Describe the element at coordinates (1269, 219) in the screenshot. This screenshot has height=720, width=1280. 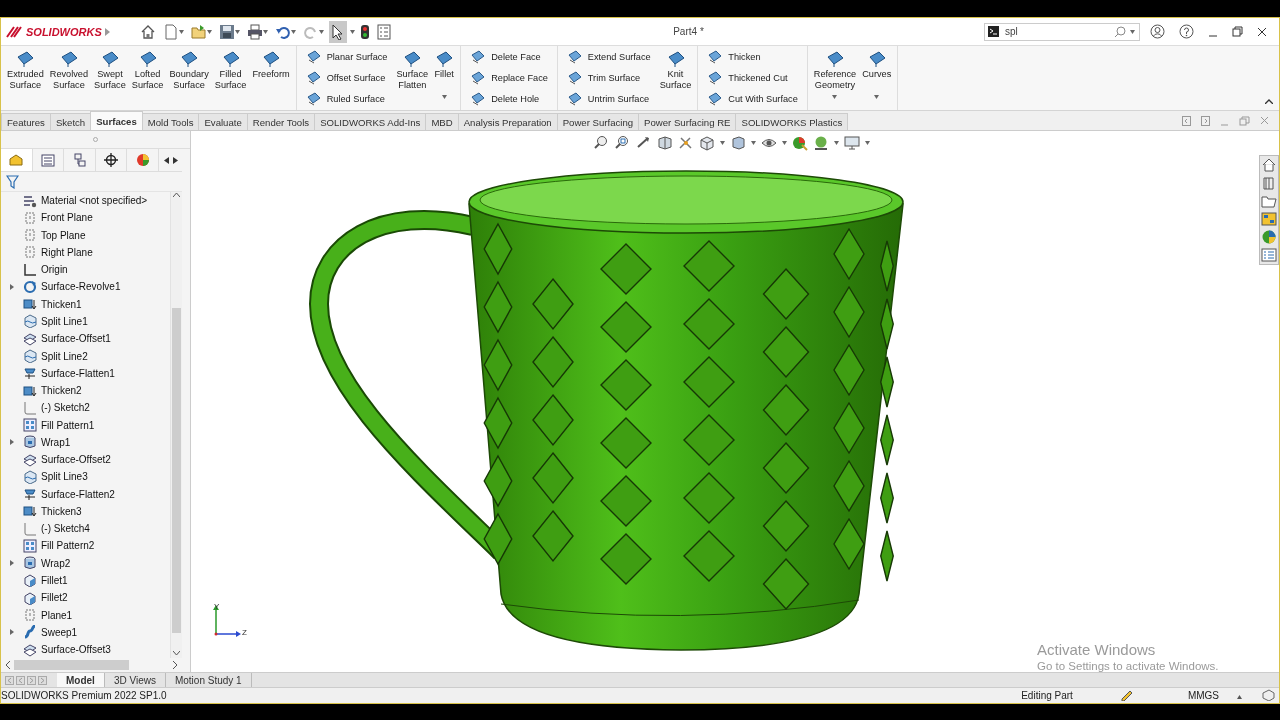
I see `view-palette-icon` at that location.